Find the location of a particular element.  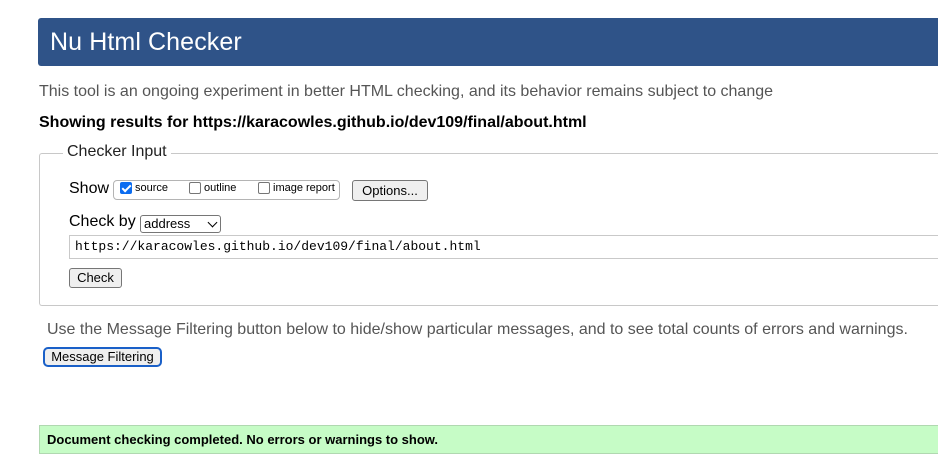

outline-checkbox-label: outline is located at coordinates (220, 188).